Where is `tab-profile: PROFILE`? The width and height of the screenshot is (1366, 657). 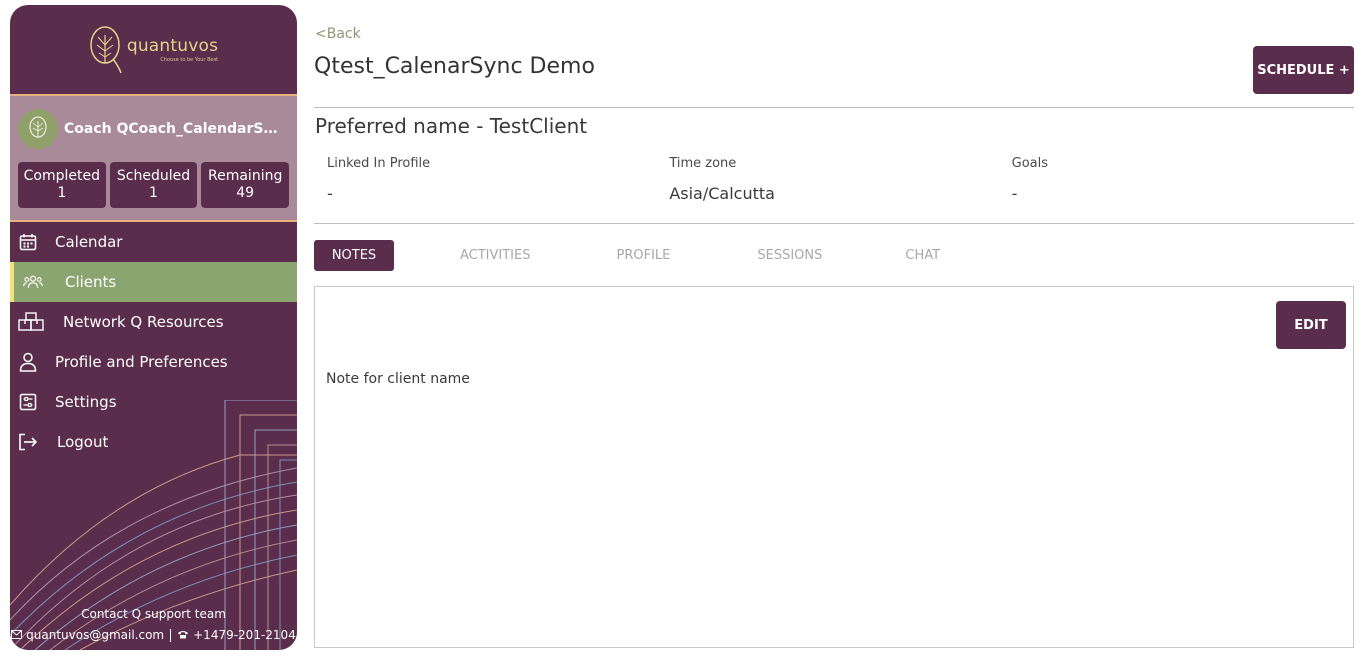
tab-profile: PROFILE is located at coordinates (643, 255).